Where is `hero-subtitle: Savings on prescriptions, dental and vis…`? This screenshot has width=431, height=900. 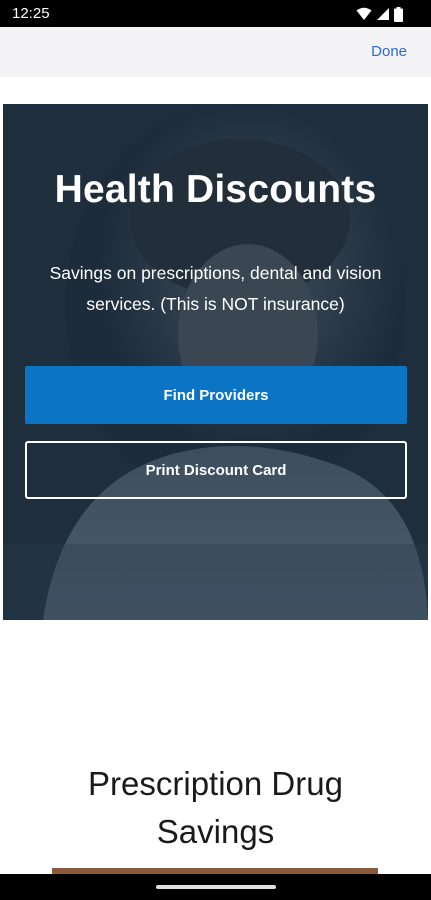
hero-subtitle: Savings on prescriptions, dental and vis… is located at coordinates (215, 288).